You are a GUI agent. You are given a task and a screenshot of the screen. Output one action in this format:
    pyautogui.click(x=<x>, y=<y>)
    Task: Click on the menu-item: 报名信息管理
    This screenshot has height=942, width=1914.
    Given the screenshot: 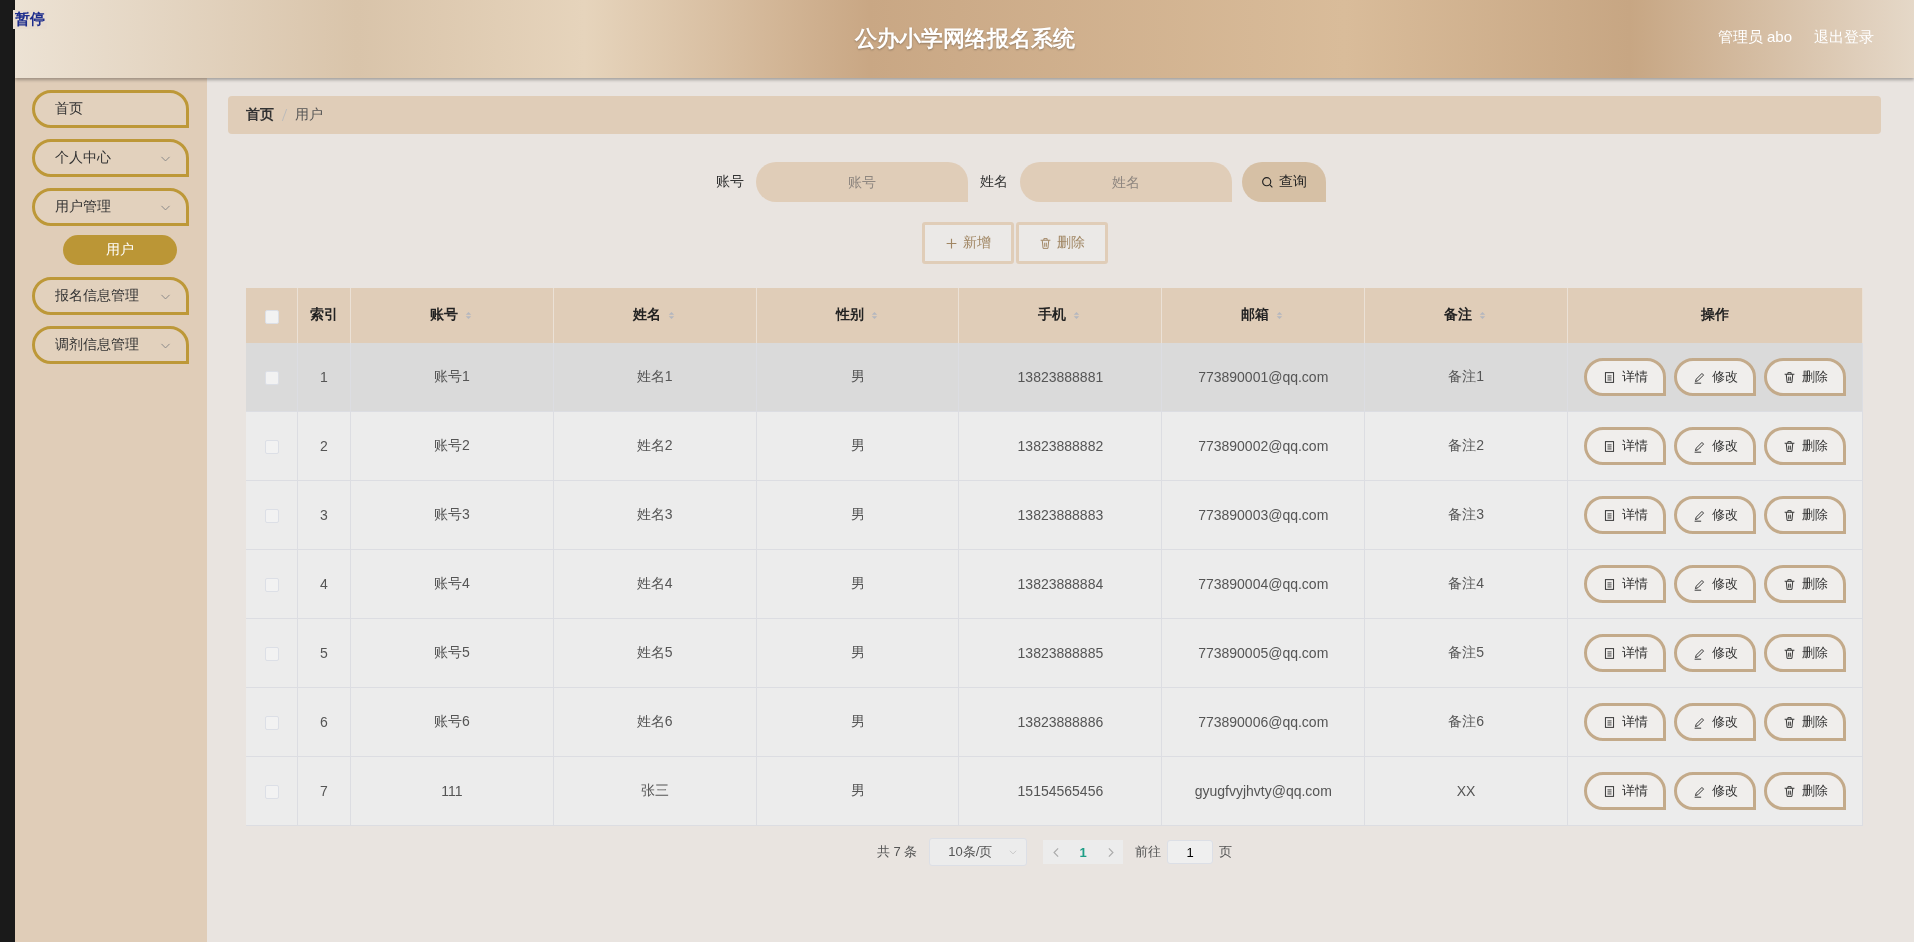 What is the action you would take?
    pyautogui.click(x=110, y=296)
    